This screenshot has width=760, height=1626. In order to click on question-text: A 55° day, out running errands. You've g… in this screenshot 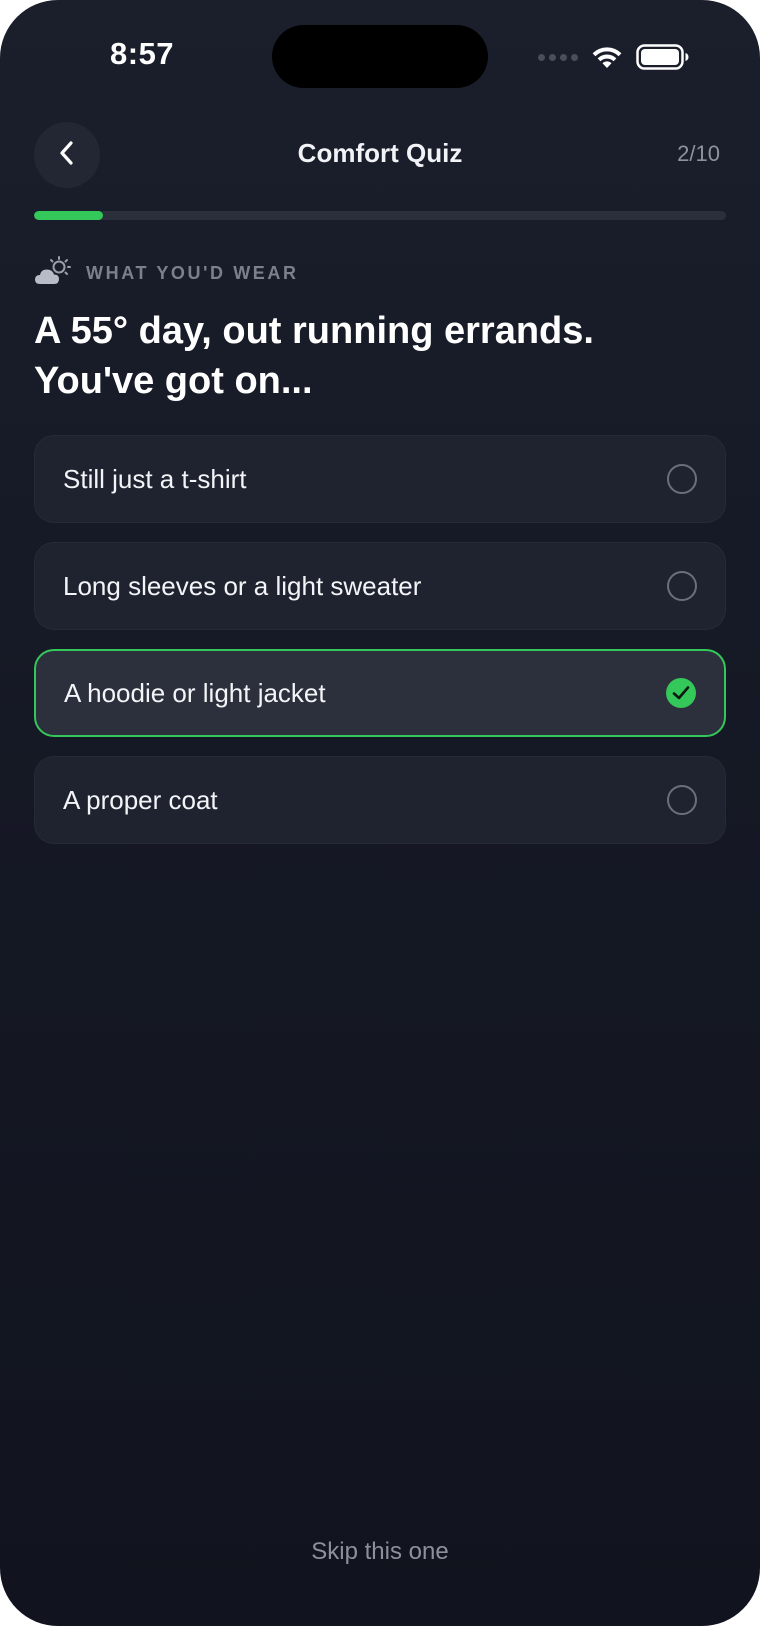, I will do `click(314, 356)`.